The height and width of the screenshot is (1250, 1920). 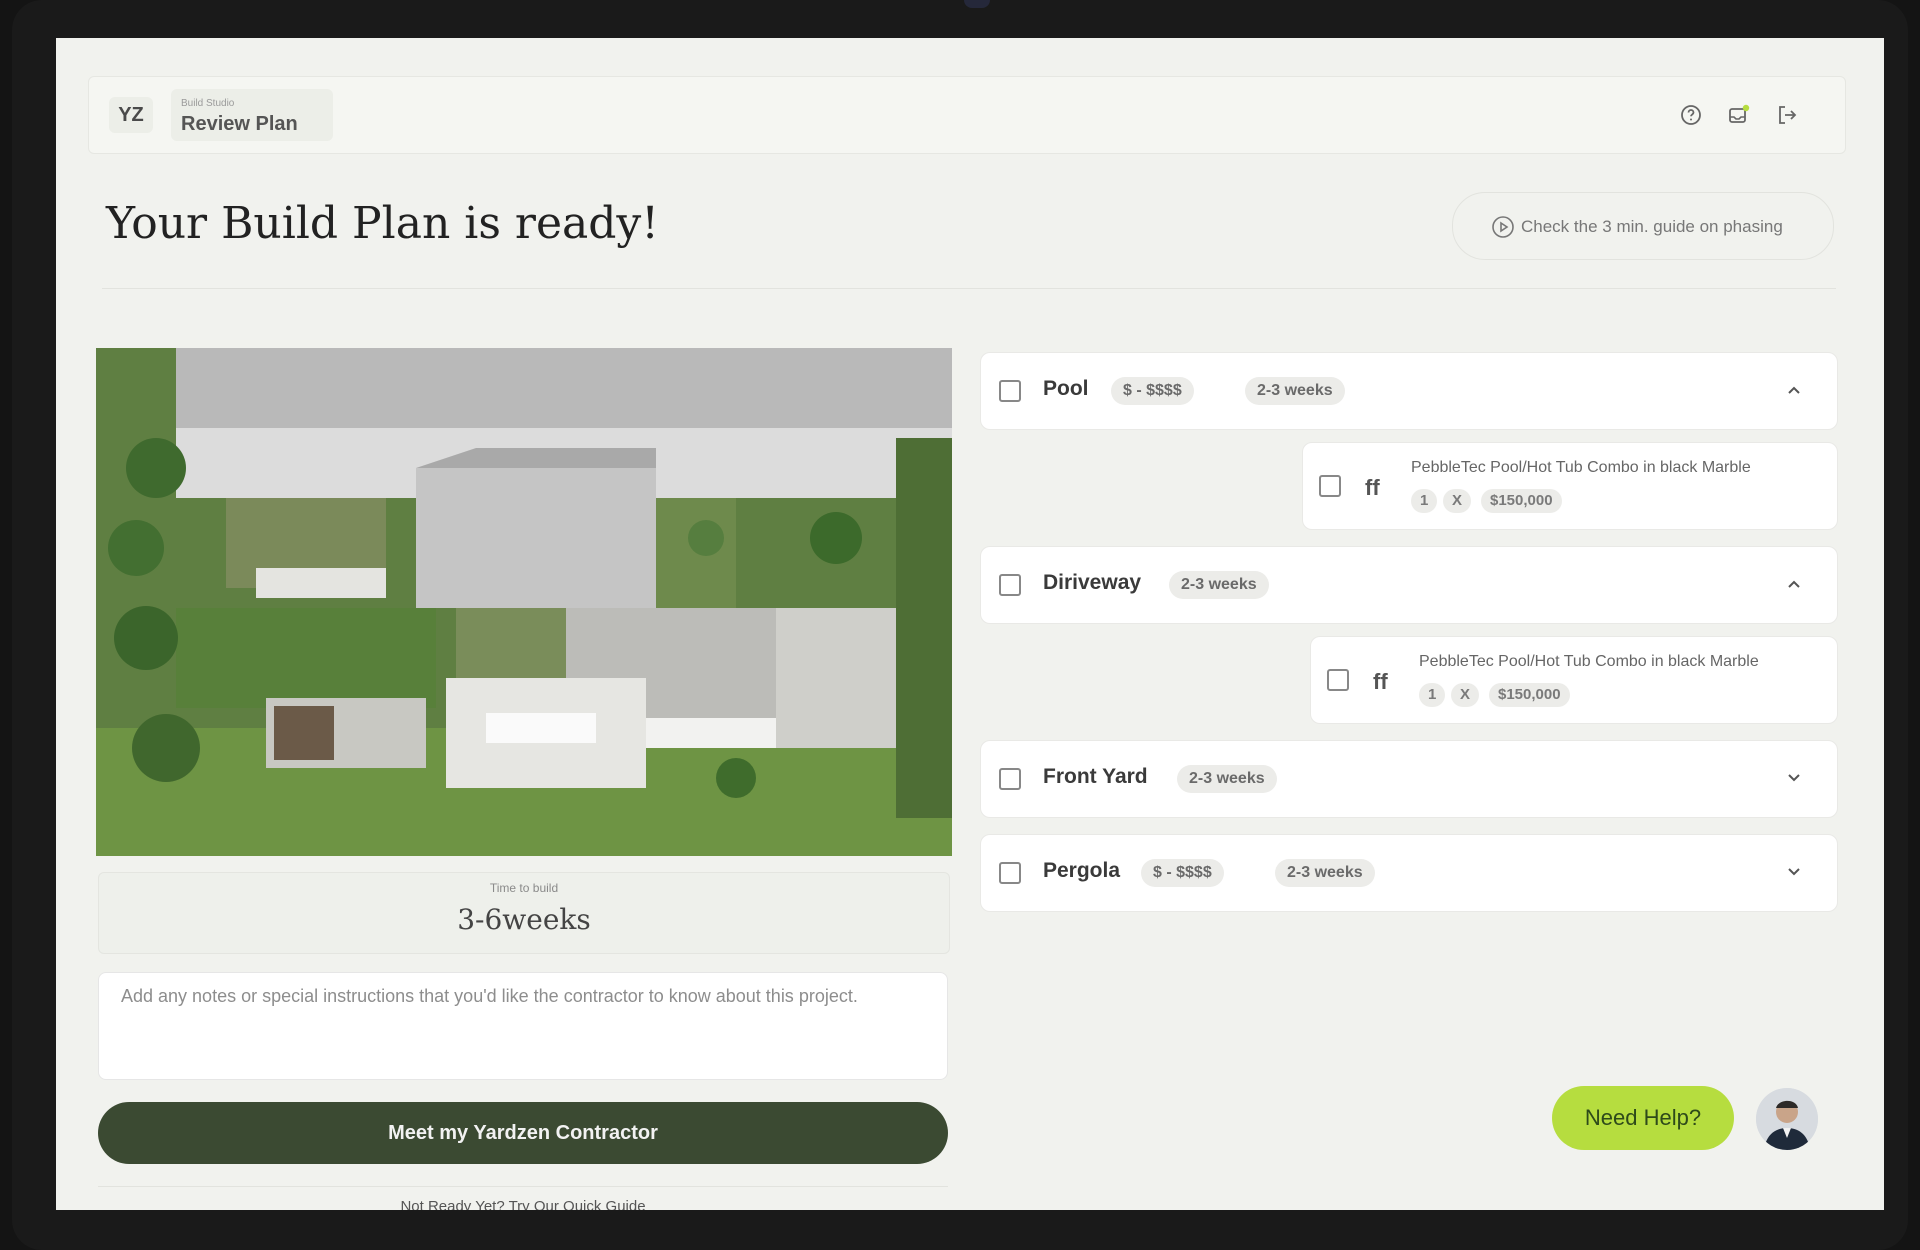 What do you see at coordinates (239, 124) in the screenshot?
I see `breadcrumb-title: Review Plan` at bounding box center [239, 124].